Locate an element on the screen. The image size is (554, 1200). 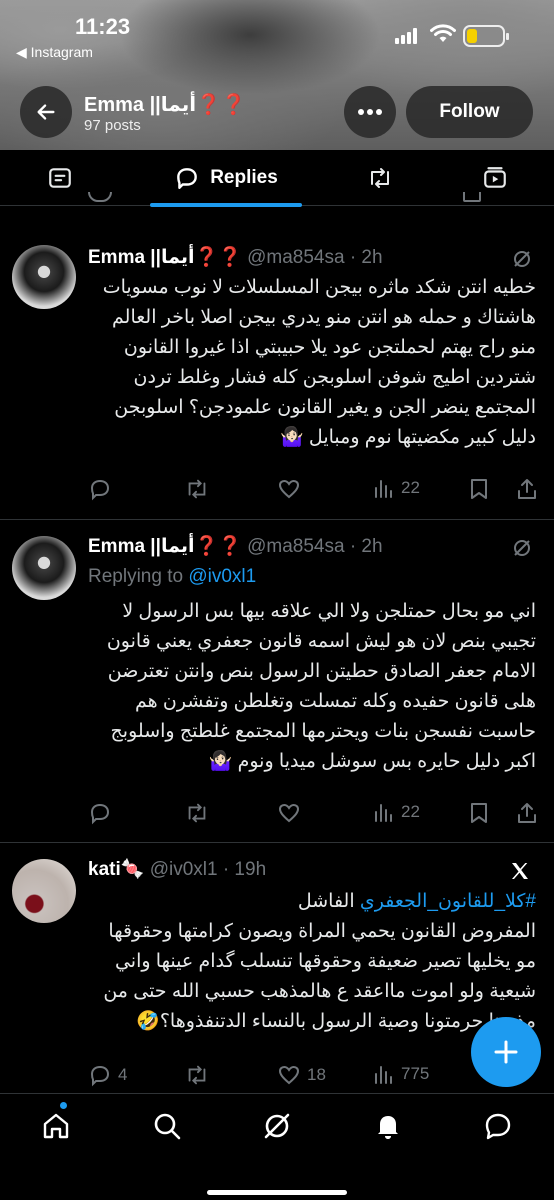
like-button: 18 is located at coordinates (301, 1075).